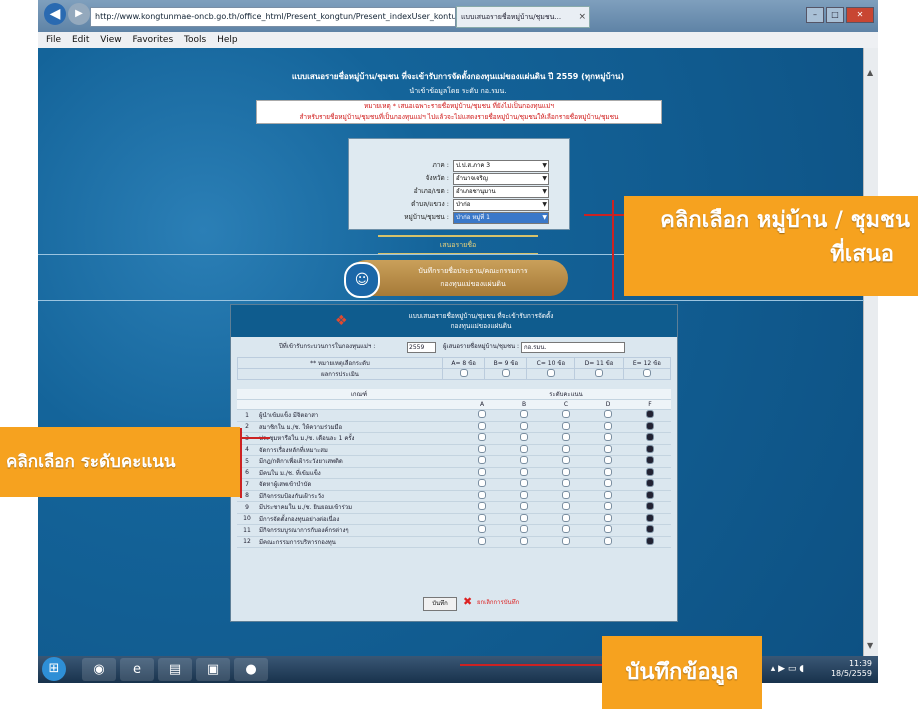  I want to click on cancel-save-link: ยกเลิกการบันทึก, so click(498, 603).